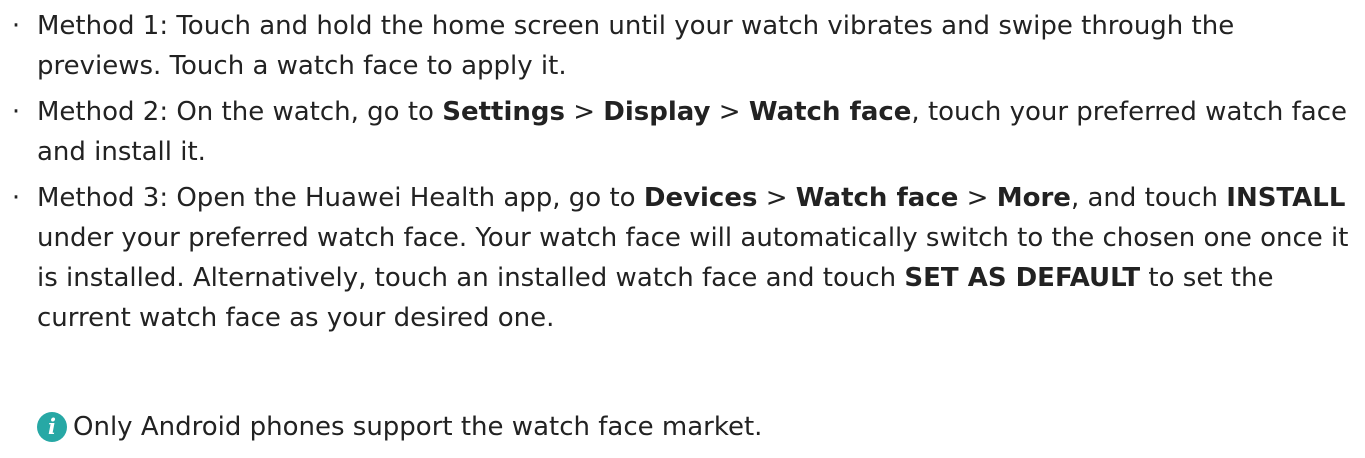 The image size is (1365, 458). I want to click on method-3-text-2: , and touch, so click(1148, 198).